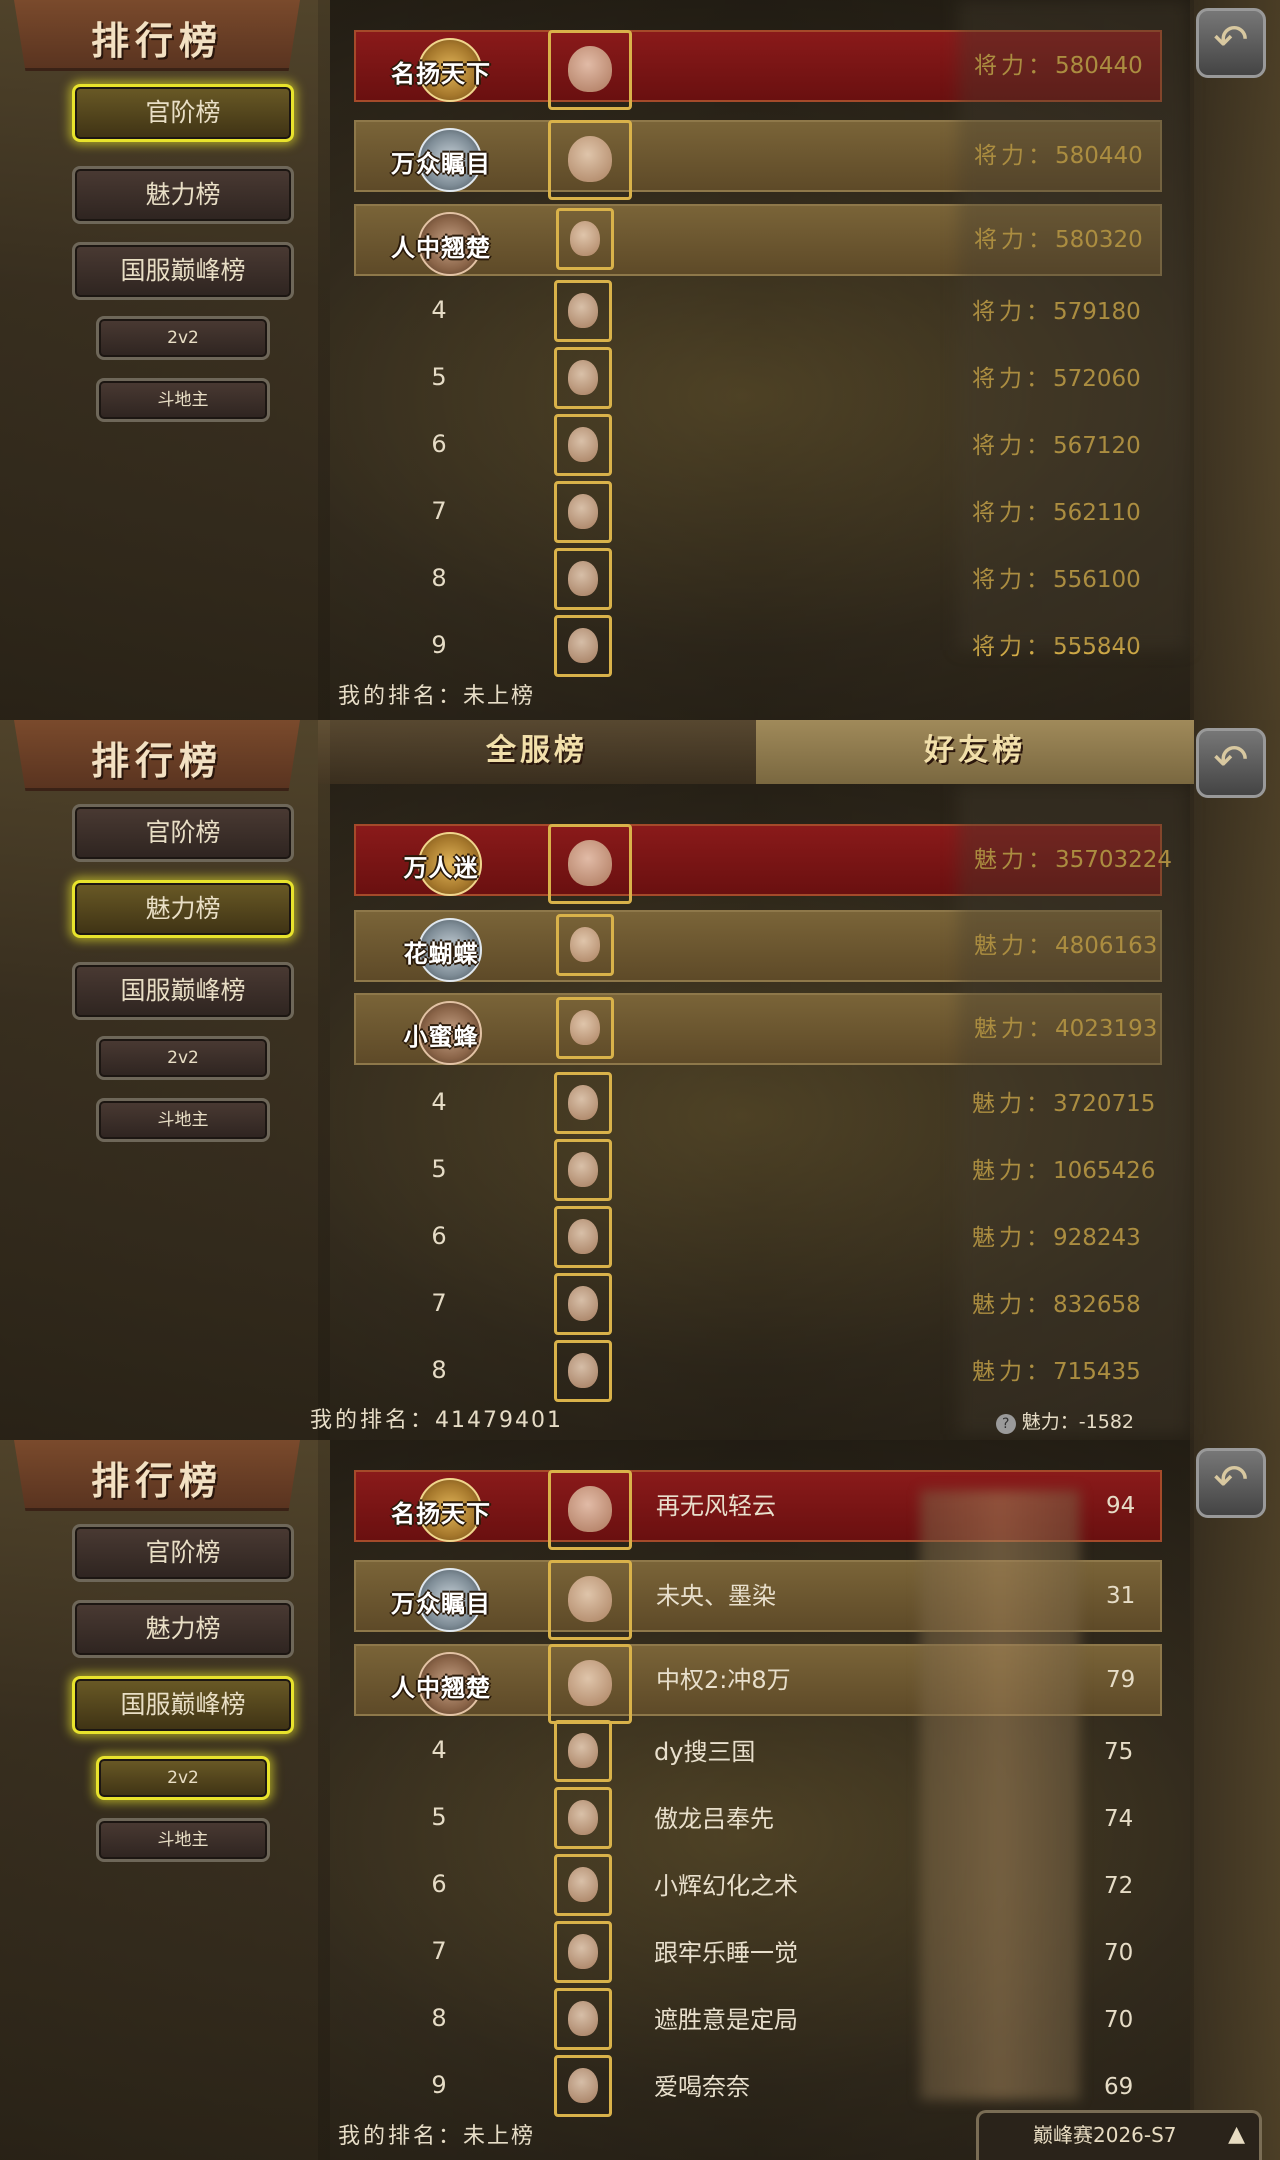 The image size is (1280, 2160). What do you see at coordinates (1119, 1819) in the screenshot?
I see `stat-value-partial: 74` at bounding box center [1119, 1819].